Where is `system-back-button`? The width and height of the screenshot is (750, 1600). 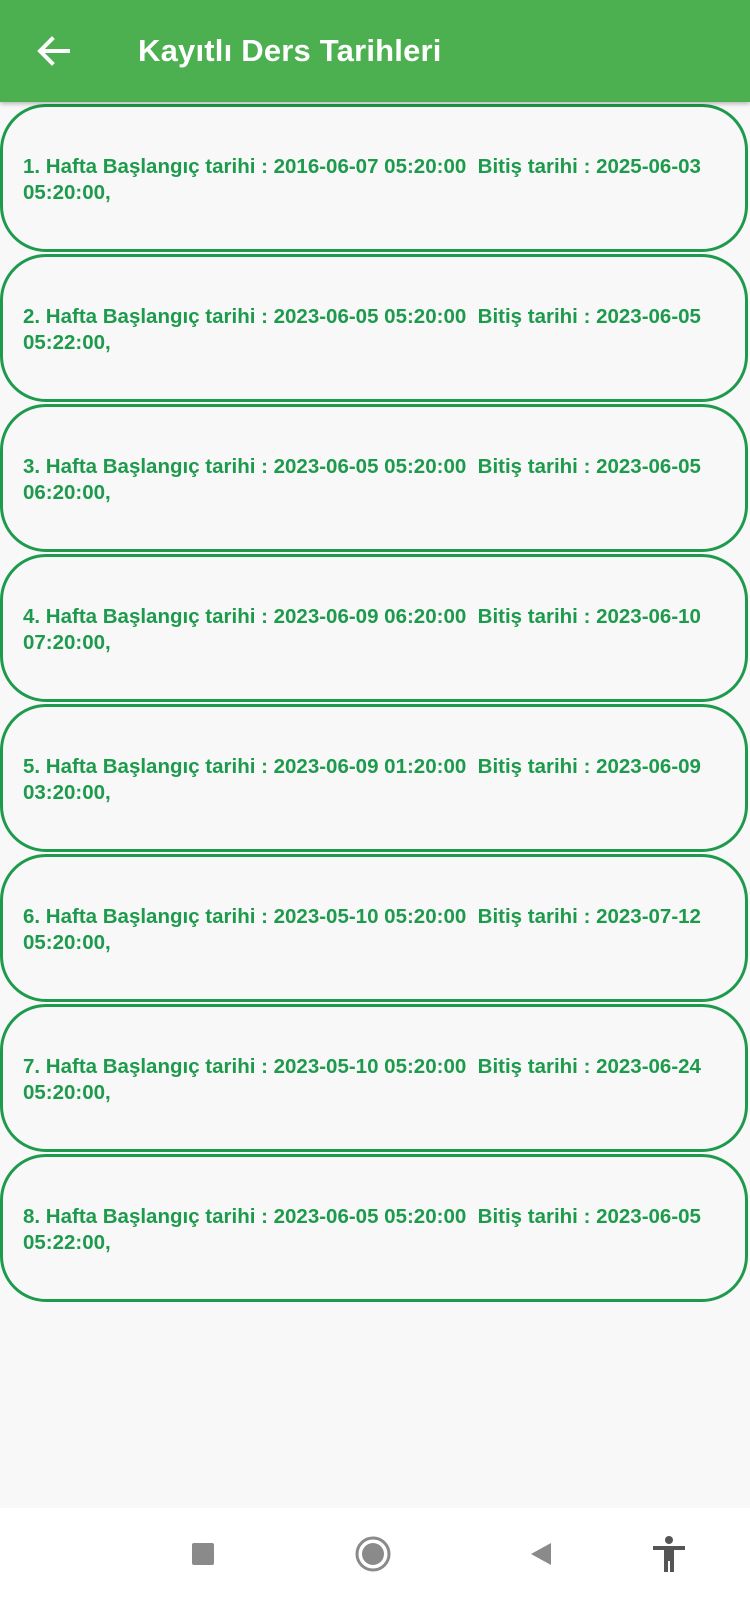 system-back-button is located at coordinates (541, 1554).